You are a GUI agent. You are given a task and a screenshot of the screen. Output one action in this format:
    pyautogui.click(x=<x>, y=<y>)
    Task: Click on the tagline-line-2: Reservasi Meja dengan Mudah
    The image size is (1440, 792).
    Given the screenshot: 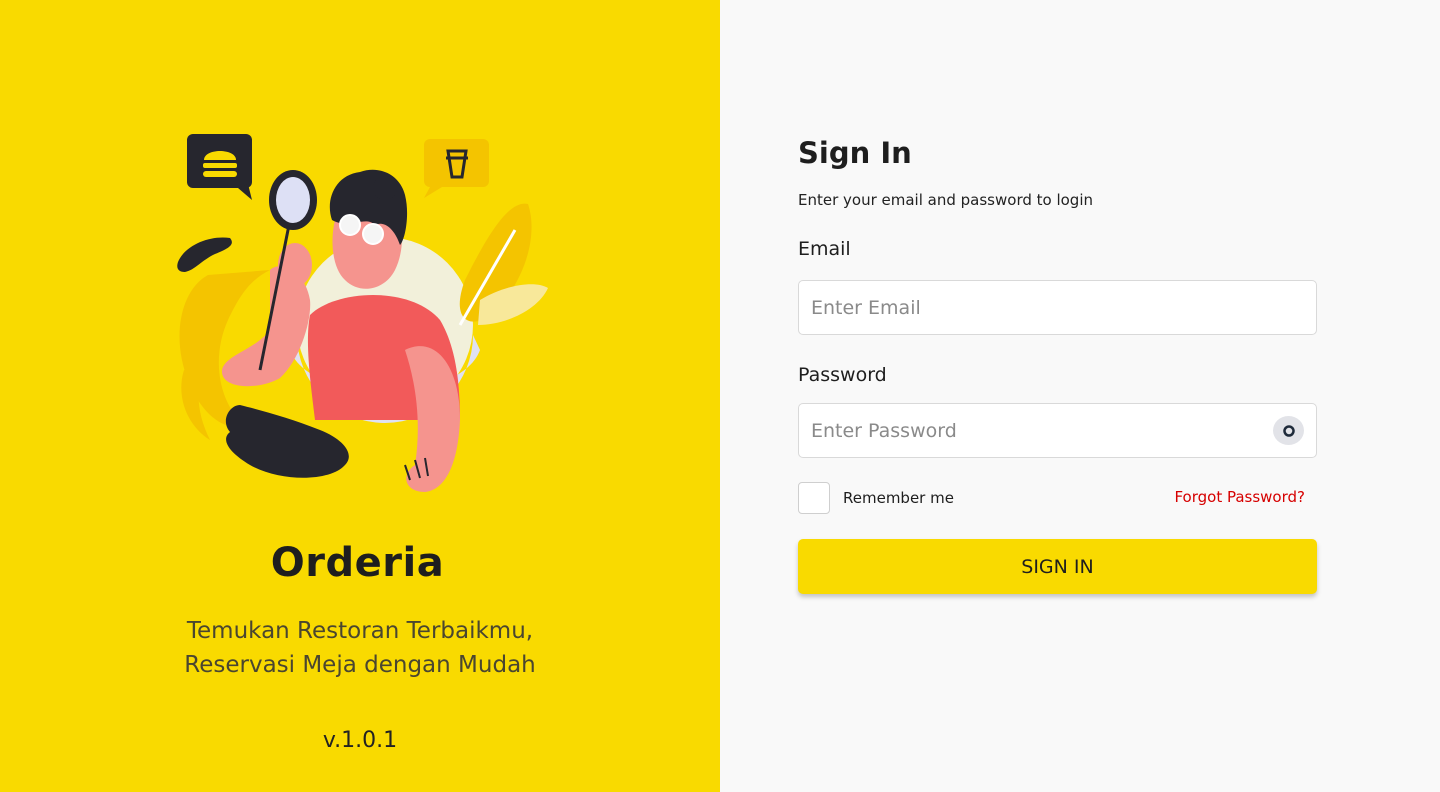 What is the action you would take?
    pyautogui.click(x=360, y=665)
    